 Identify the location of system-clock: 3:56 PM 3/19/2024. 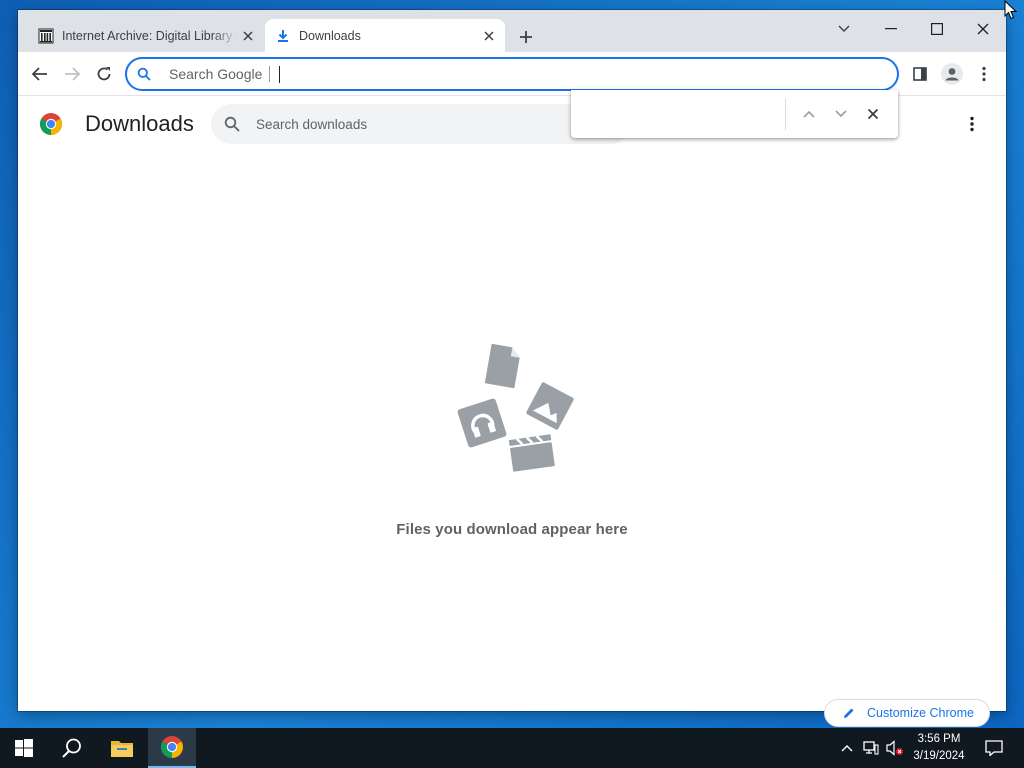
(939, 749).